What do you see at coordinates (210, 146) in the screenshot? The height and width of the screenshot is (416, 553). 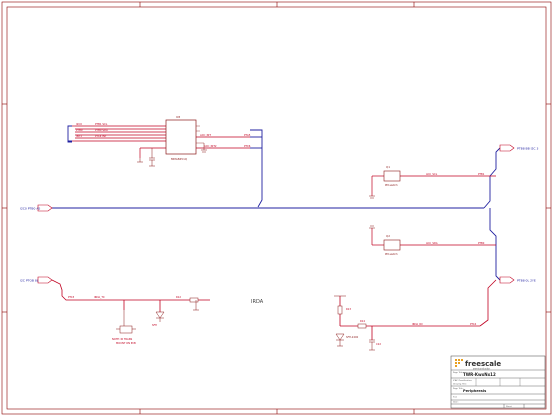 I see `svg-text: ACC_INT2` at bounding box center [210, 146].